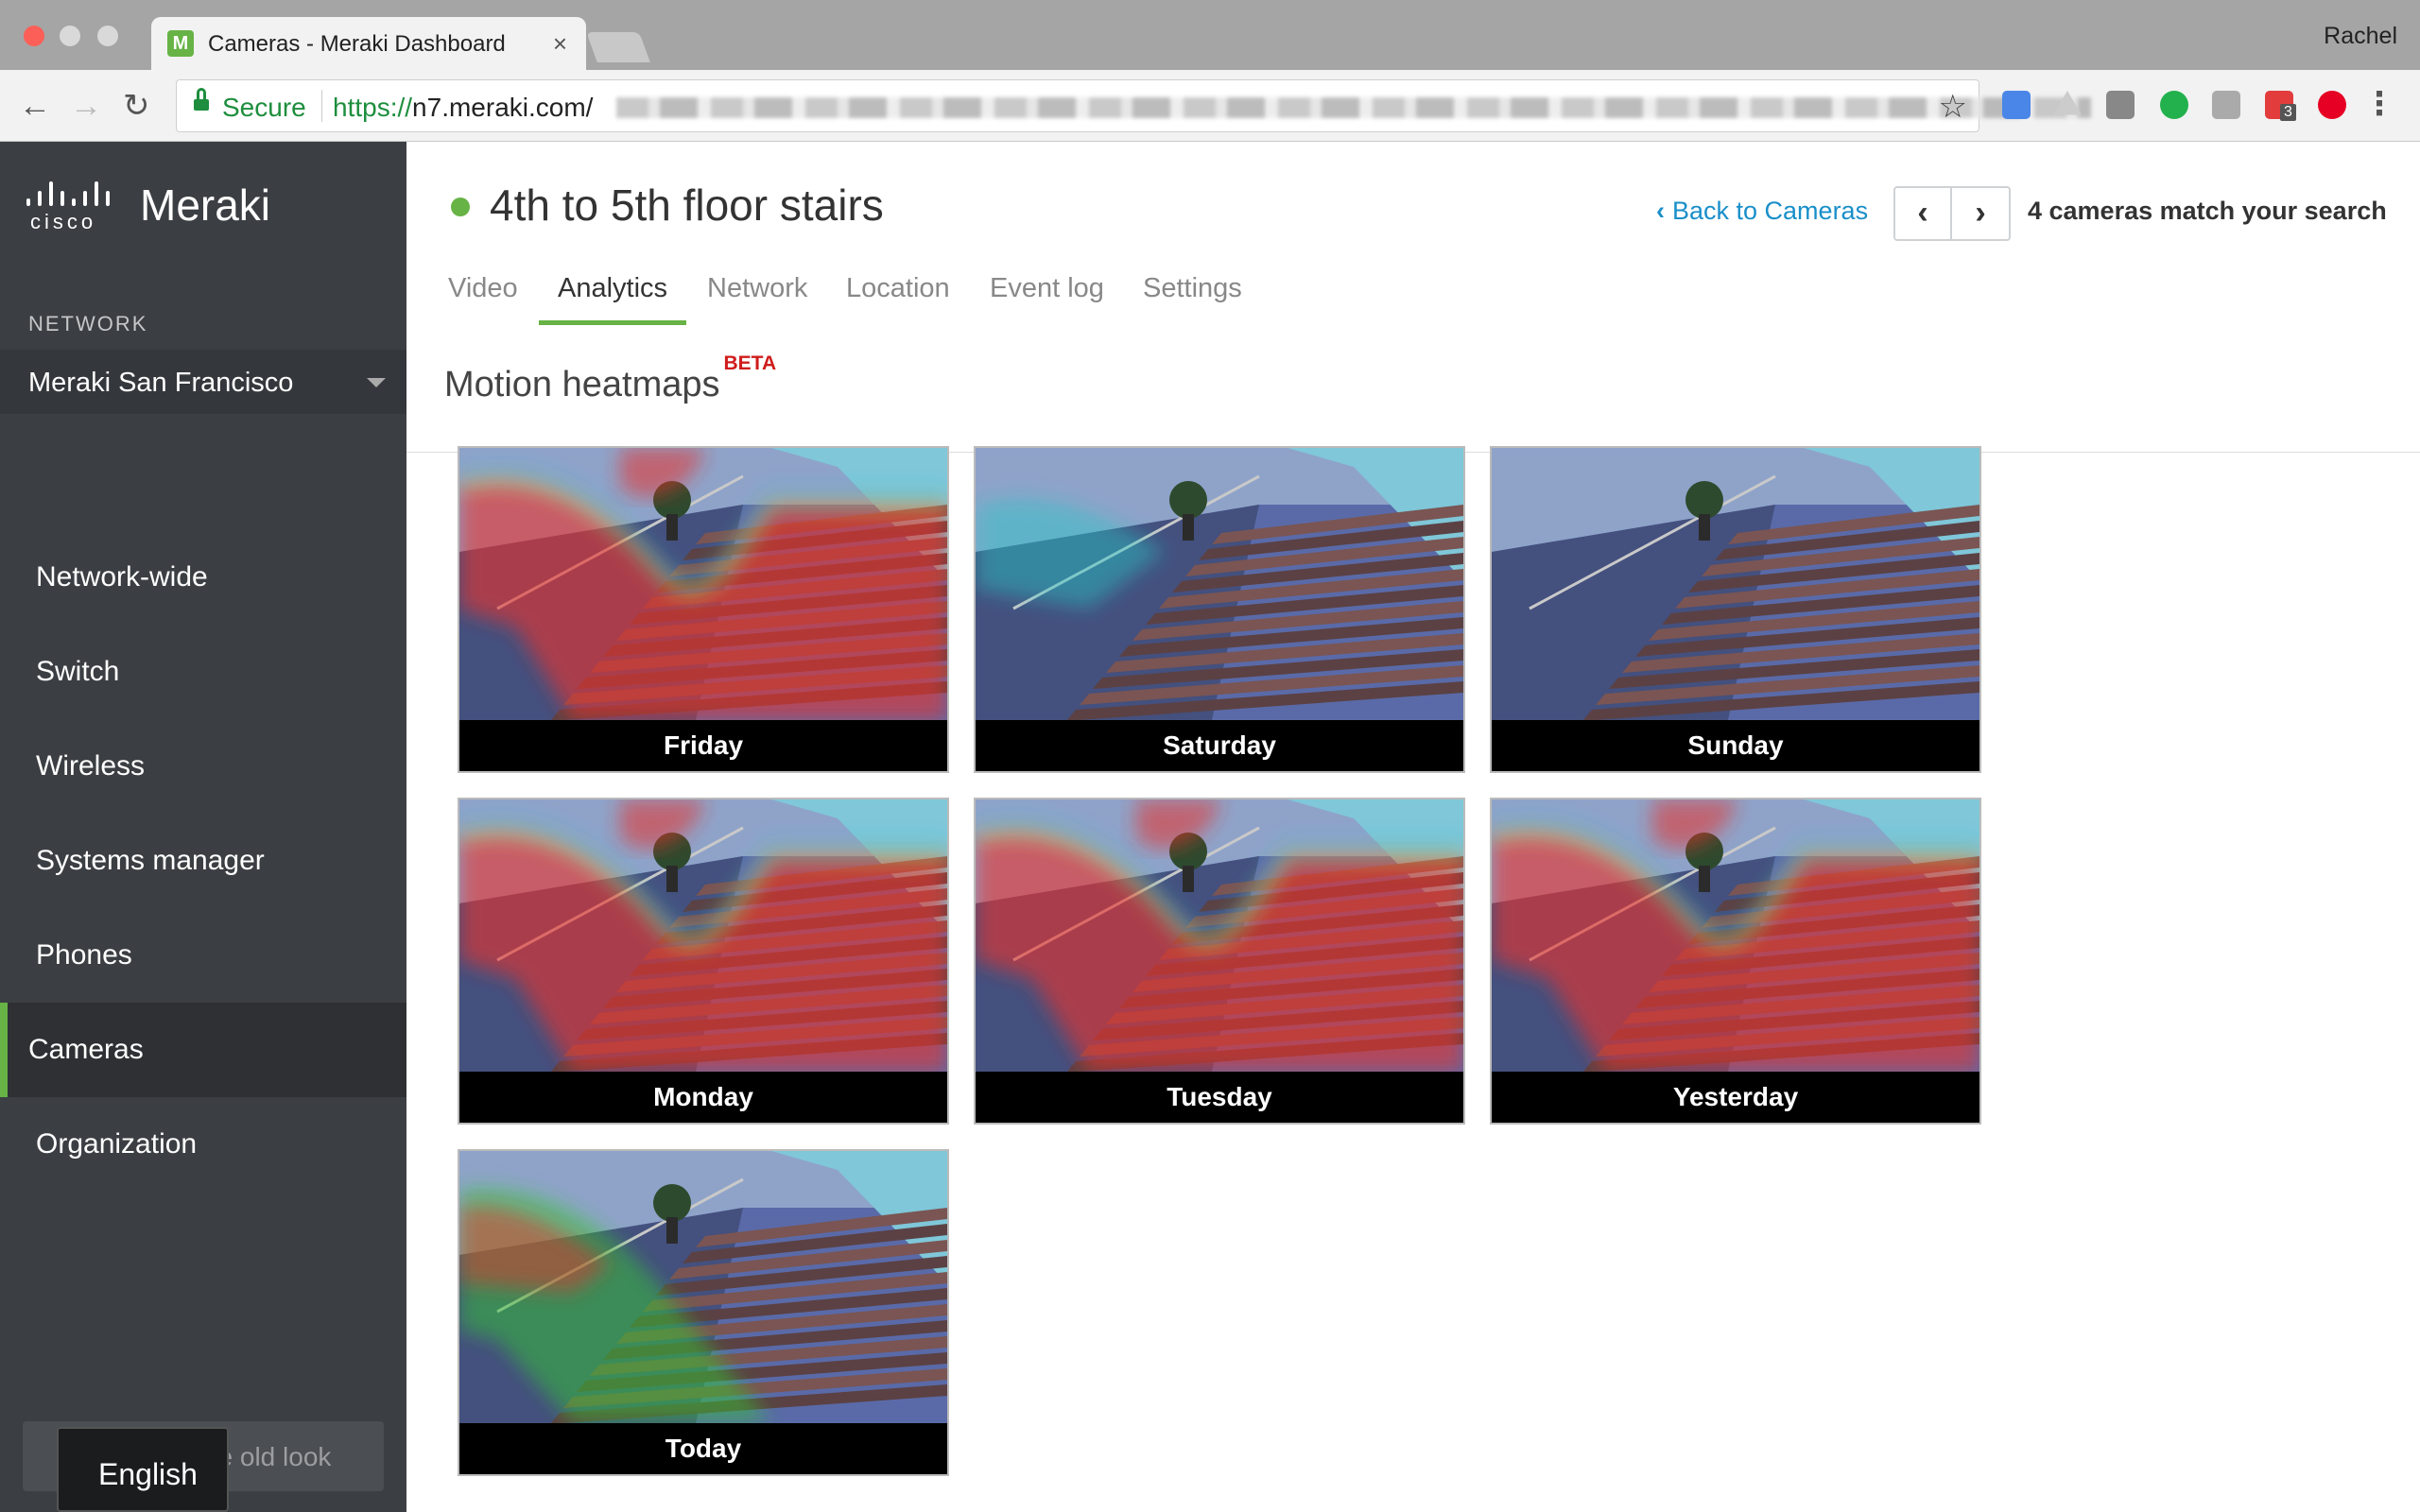  Describe the element at coordinates (560, 44) in the screenshot. I see `tab-close-icon: ×` at that location.